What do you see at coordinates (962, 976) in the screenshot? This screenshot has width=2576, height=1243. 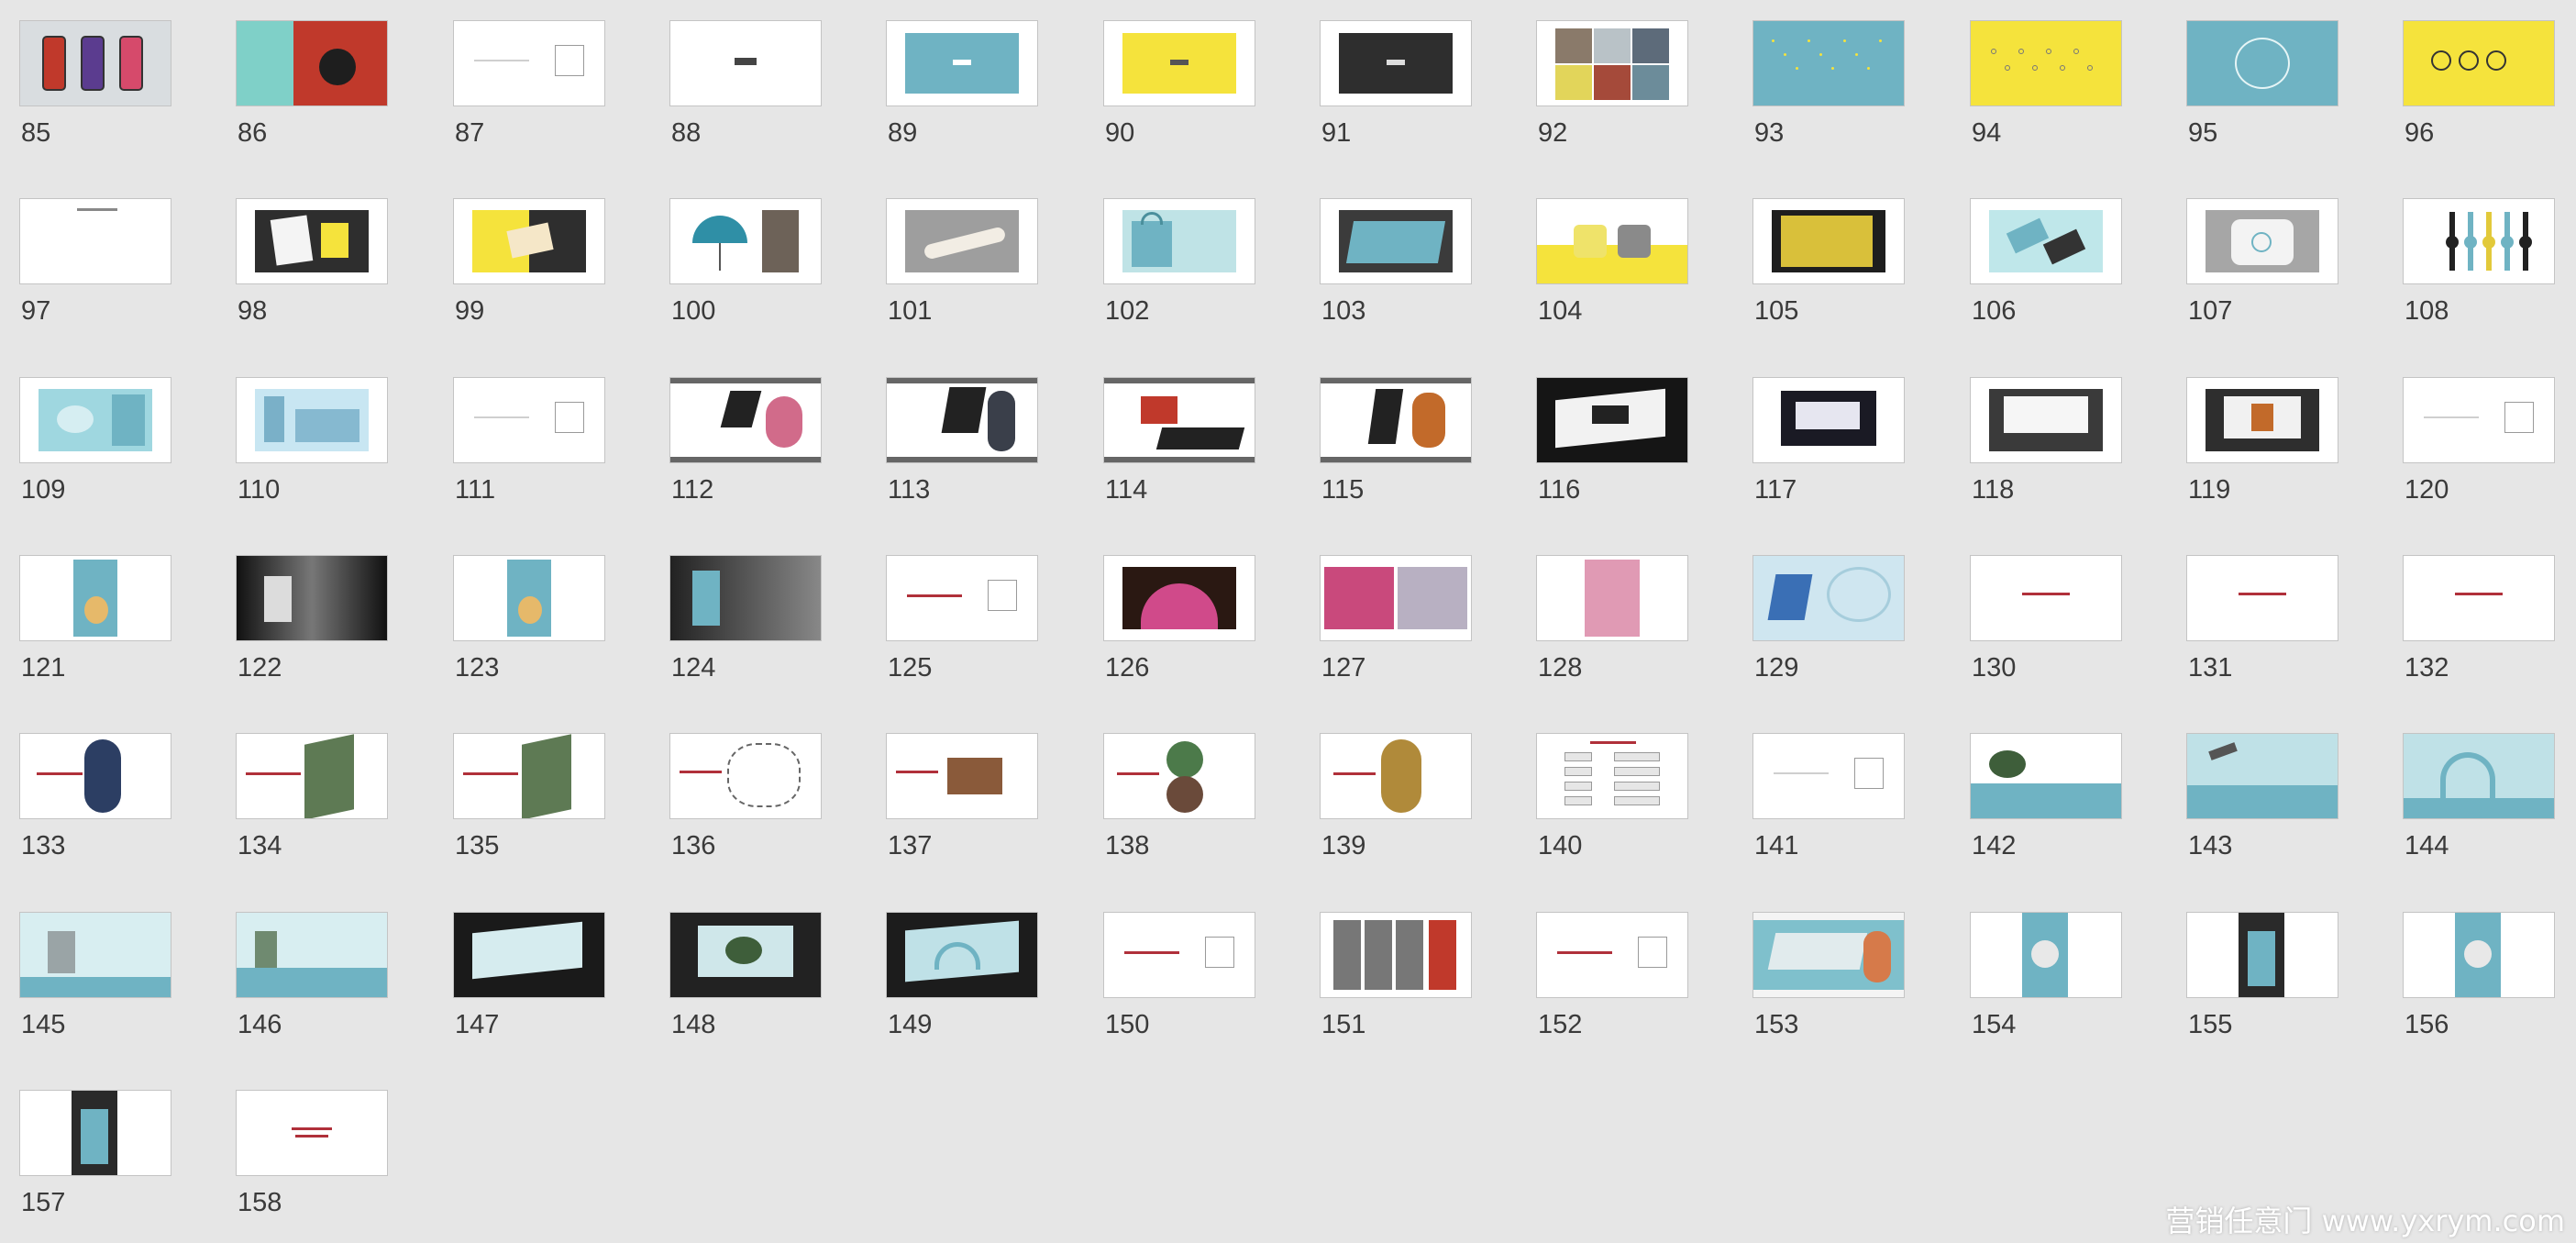 I see `slide-thumbnail-149: 149` at bounding box center [962, 976].